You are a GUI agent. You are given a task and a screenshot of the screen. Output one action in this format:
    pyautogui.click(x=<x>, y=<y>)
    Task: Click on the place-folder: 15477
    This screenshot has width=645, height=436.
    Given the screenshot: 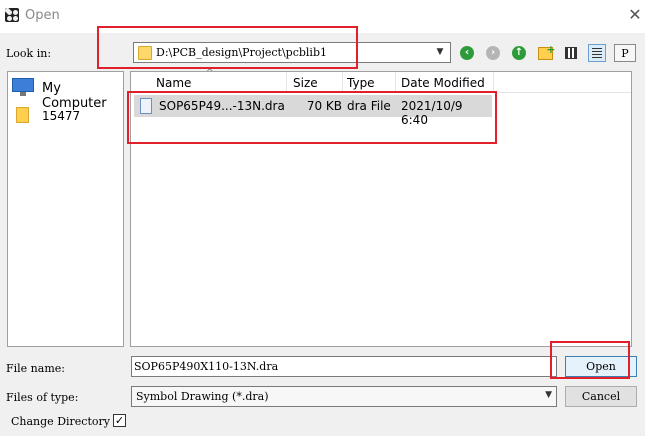 What is the action you would take?
    pyautogui.click(x=61, y=116)
    